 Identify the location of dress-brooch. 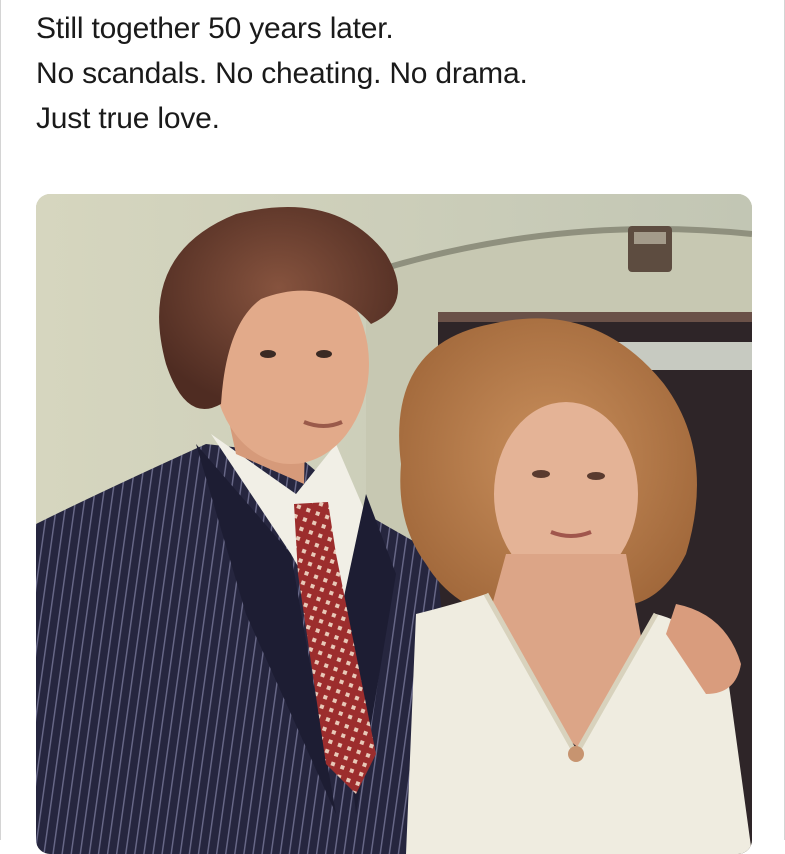
(576, 754).